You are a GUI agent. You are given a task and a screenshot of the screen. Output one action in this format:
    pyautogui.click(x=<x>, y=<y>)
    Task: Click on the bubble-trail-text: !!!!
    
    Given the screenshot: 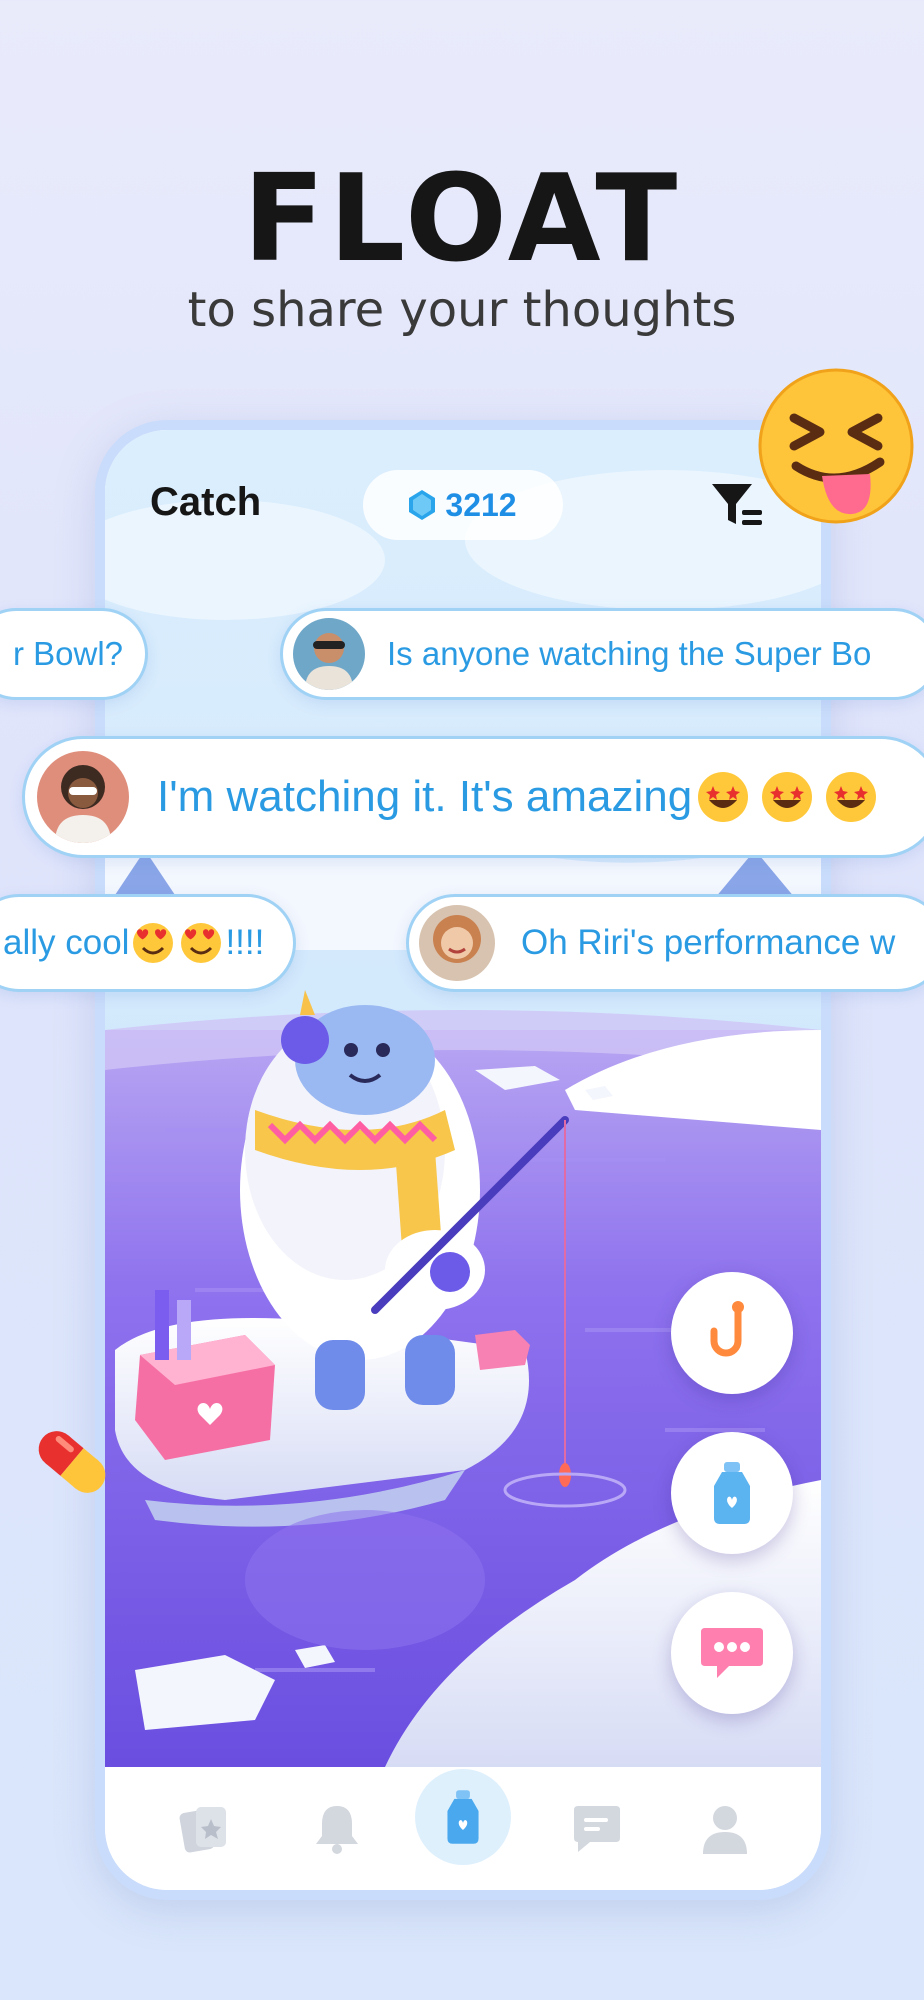 What is the action you would take?
    pyautogui.click(x=245, y=942)
    